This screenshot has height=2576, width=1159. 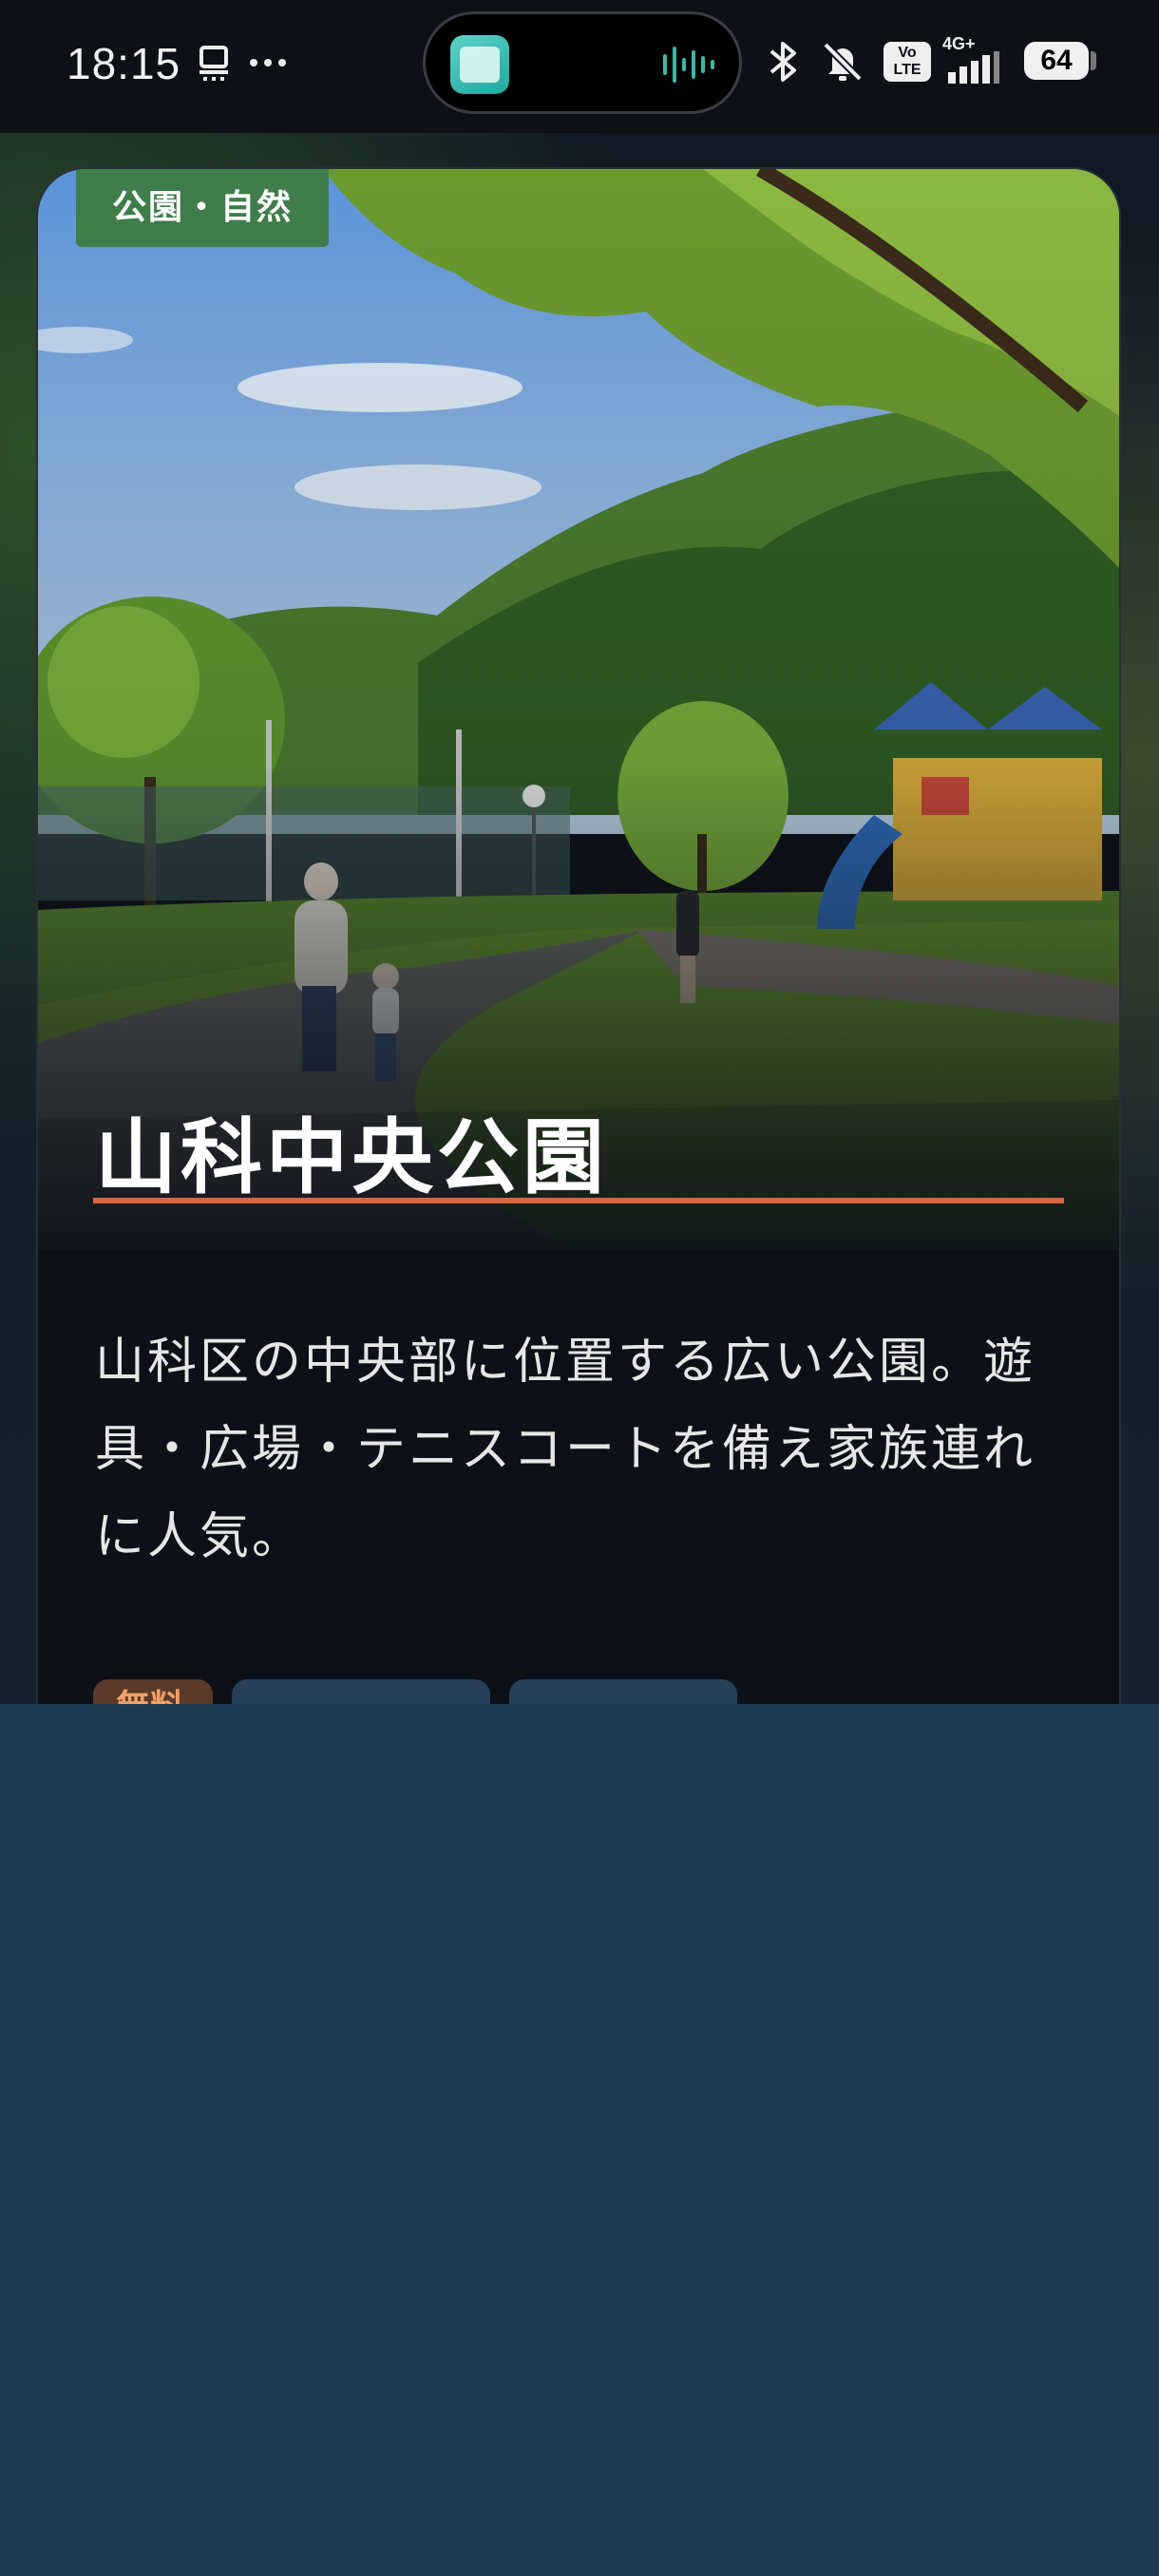 What do you see at coordinates (973, 59) in the screenshot?
I see `signal-icon: 4G+` at bounding box center [973, 59].